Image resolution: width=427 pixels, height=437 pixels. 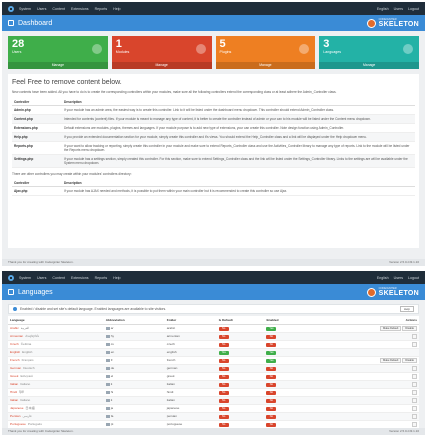 What do you see at coordinates (404, 431) in the screenshot?
I see `version-text: Version 2.5.0-CI3.1.10` at bounding box center [404, 431].